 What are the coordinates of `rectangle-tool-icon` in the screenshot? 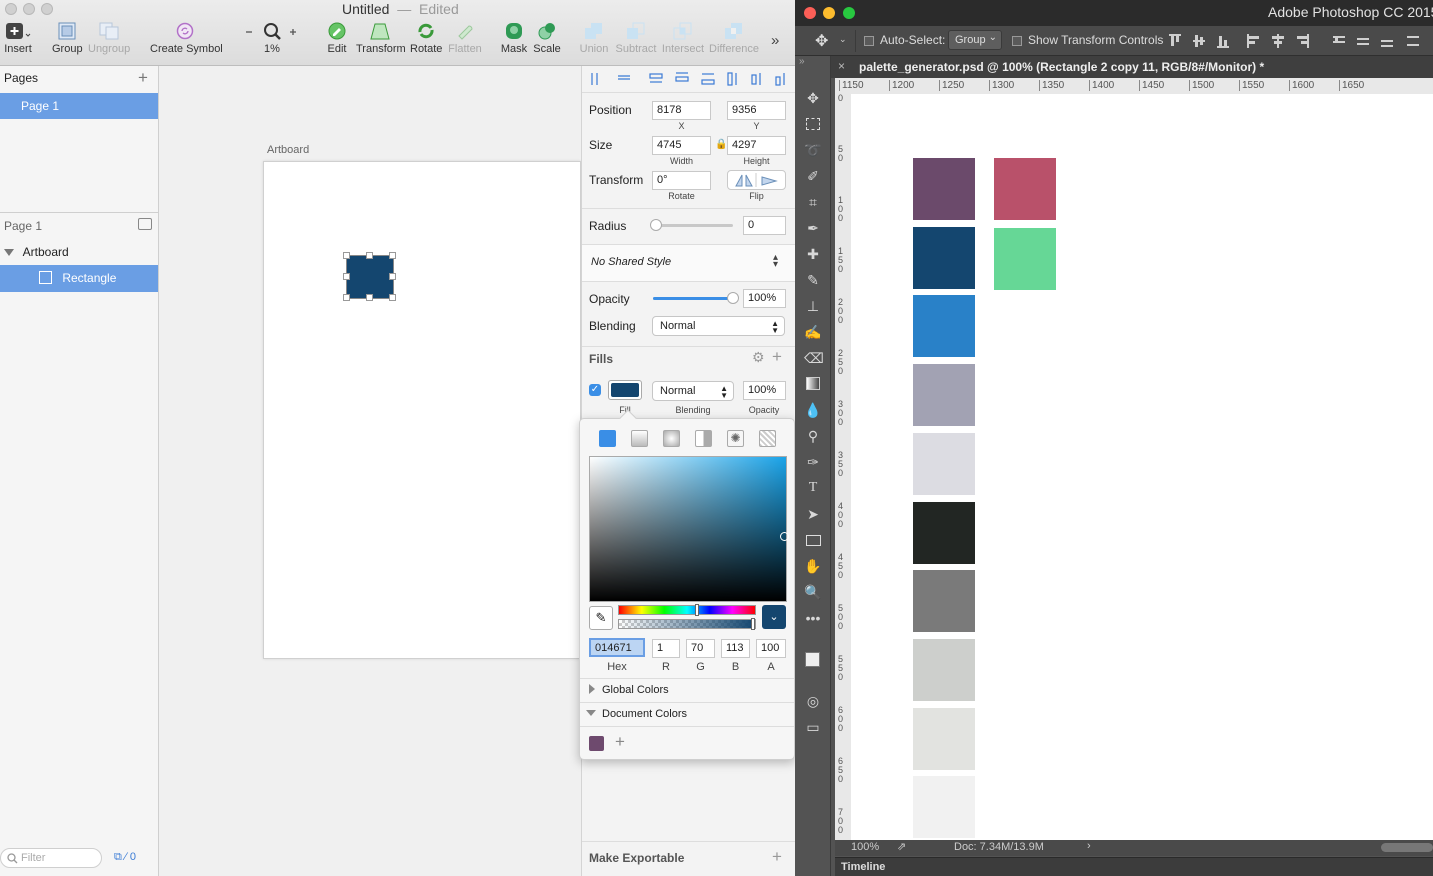 It's located at (813, 540).